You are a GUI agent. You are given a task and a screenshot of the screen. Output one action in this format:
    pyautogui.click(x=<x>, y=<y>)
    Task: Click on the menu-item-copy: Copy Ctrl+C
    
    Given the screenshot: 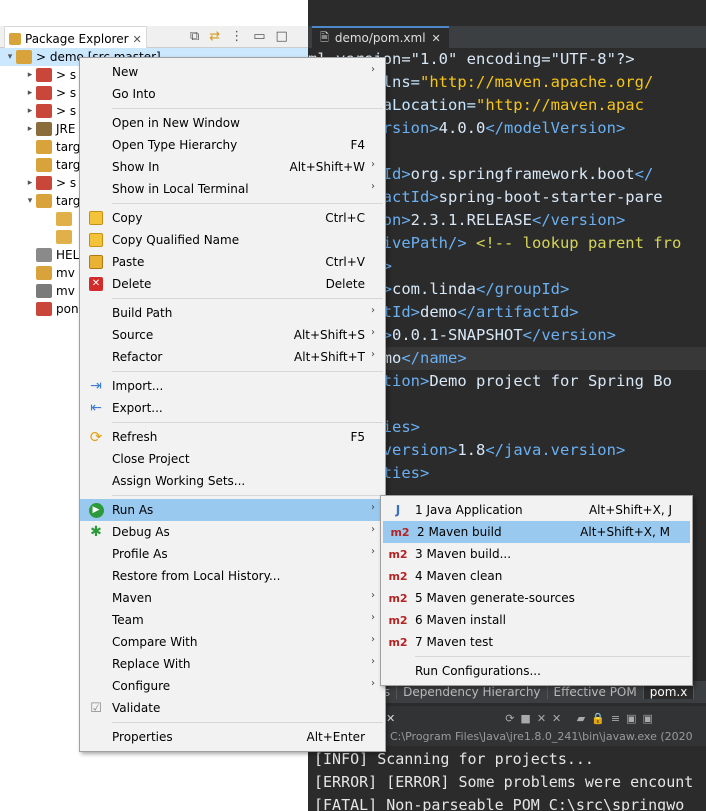 What is the action you would take?
    pyautogui.click(x=232, y=218)
    